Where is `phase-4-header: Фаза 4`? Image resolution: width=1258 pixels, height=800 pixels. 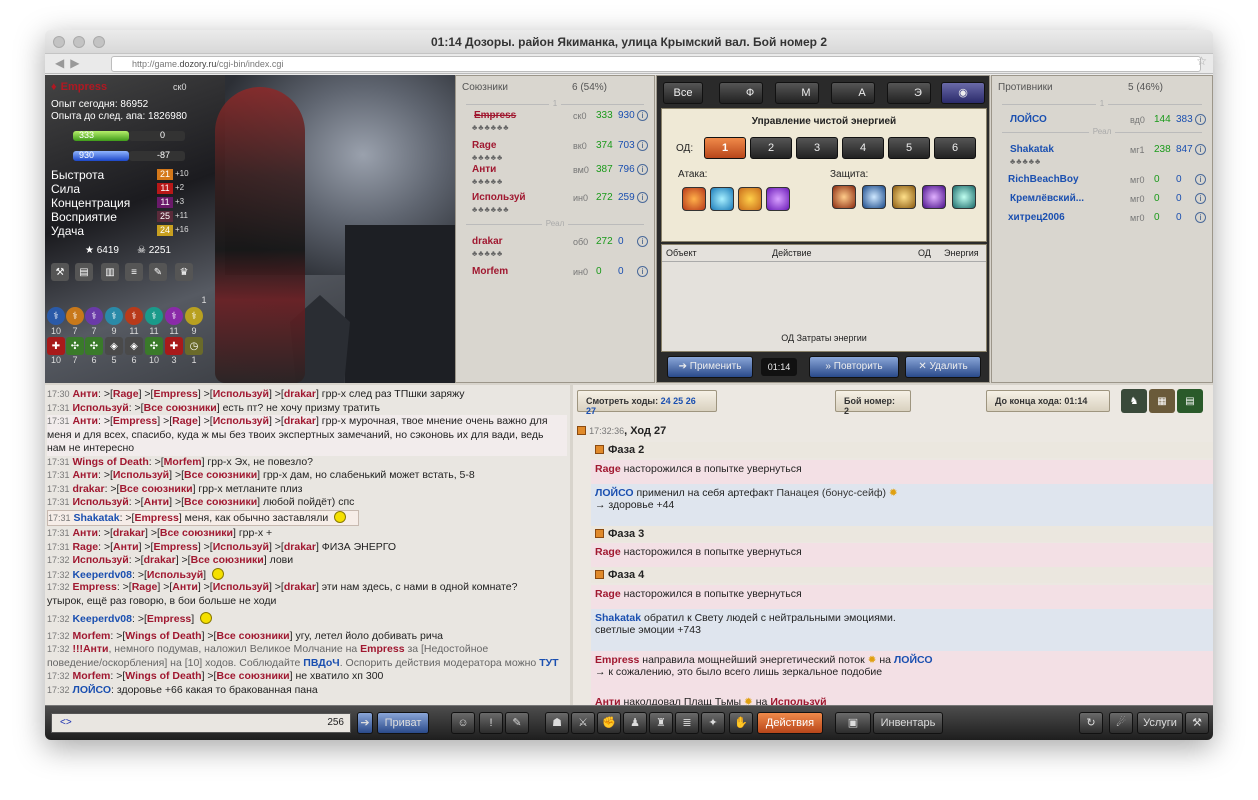 phase-4-header: Фаза 4 is located at coordinates (902, 575).